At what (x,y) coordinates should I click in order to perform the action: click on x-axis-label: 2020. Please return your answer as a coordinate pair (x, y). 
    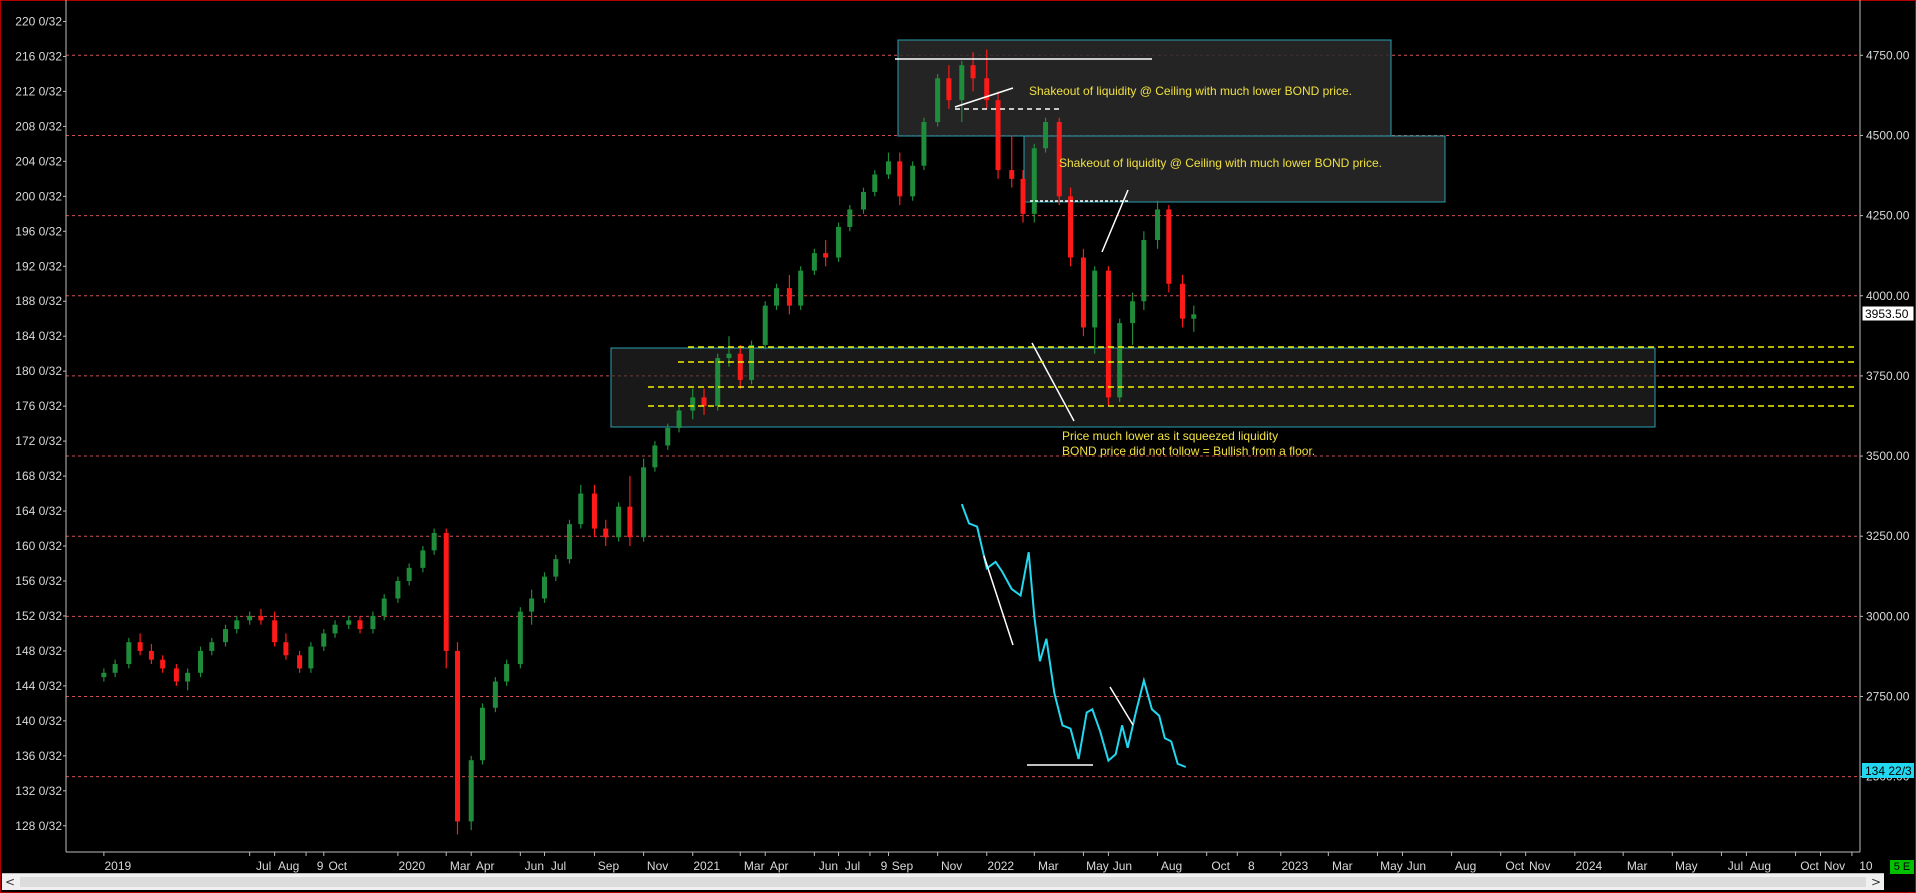
    Looking at the image, I should click on (412, 866).